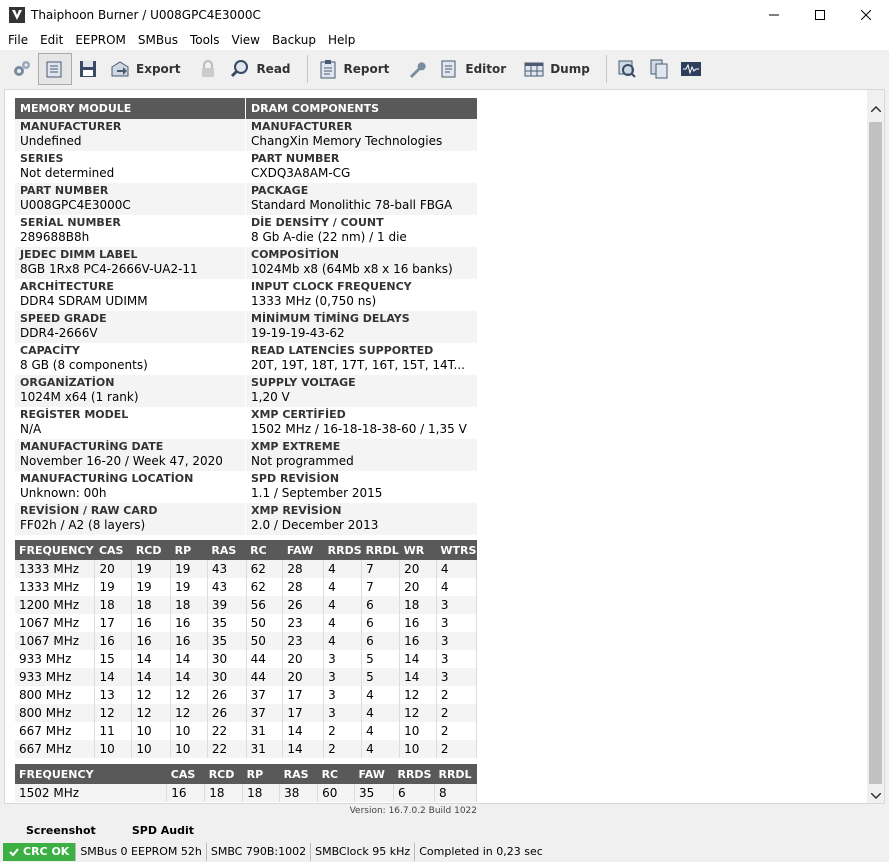  Describe the element at coordinates (659, 69) in the screenshot. I see `compare-button` at that location.